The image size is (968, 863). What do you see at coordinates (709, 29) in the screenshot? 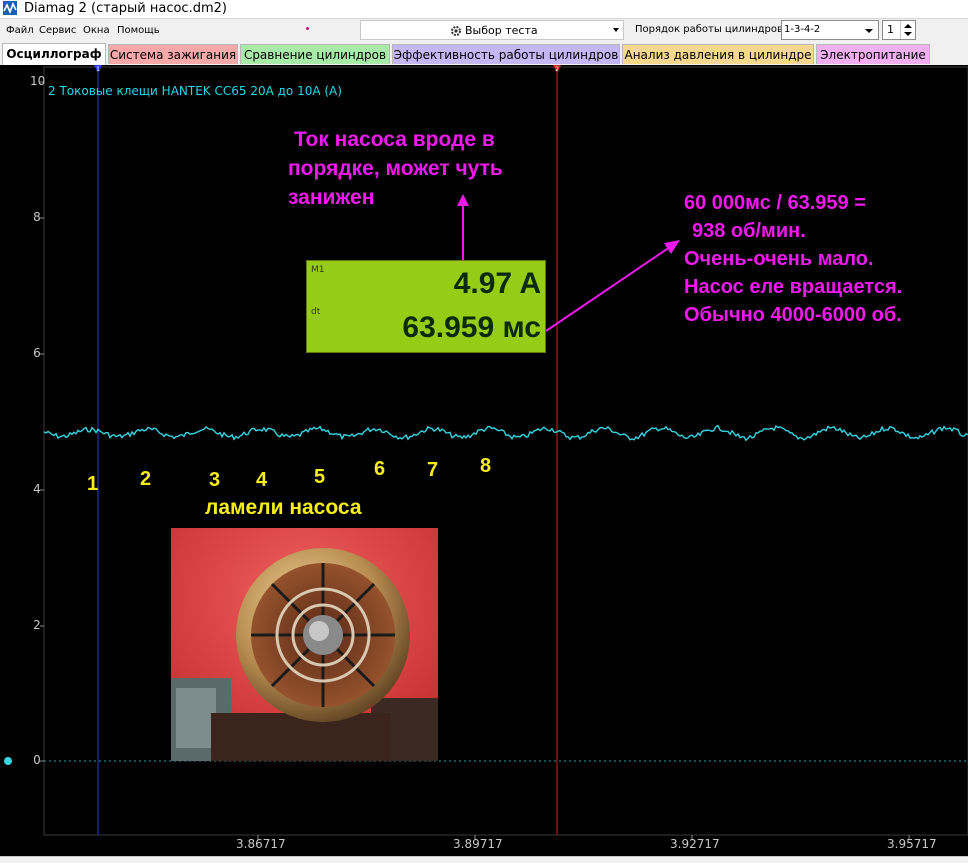
I see `cylinder-order-label: Порядок работы цилиндров` at bounding box center [709, 29].